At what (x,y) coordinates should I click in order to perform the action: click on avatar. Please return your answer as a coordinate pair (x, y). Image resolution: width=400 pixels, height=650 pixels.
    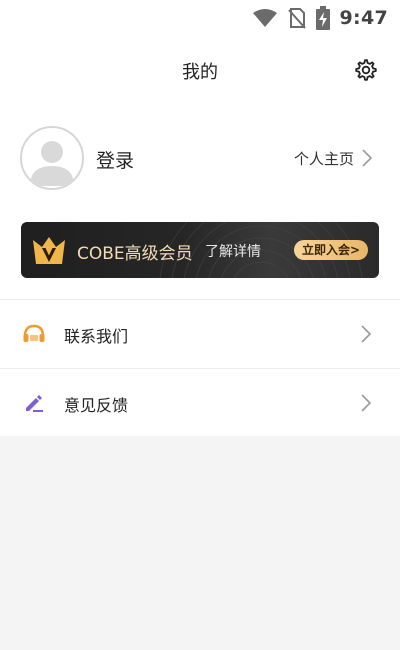
    Looking at the image, I should click on (52, 158).